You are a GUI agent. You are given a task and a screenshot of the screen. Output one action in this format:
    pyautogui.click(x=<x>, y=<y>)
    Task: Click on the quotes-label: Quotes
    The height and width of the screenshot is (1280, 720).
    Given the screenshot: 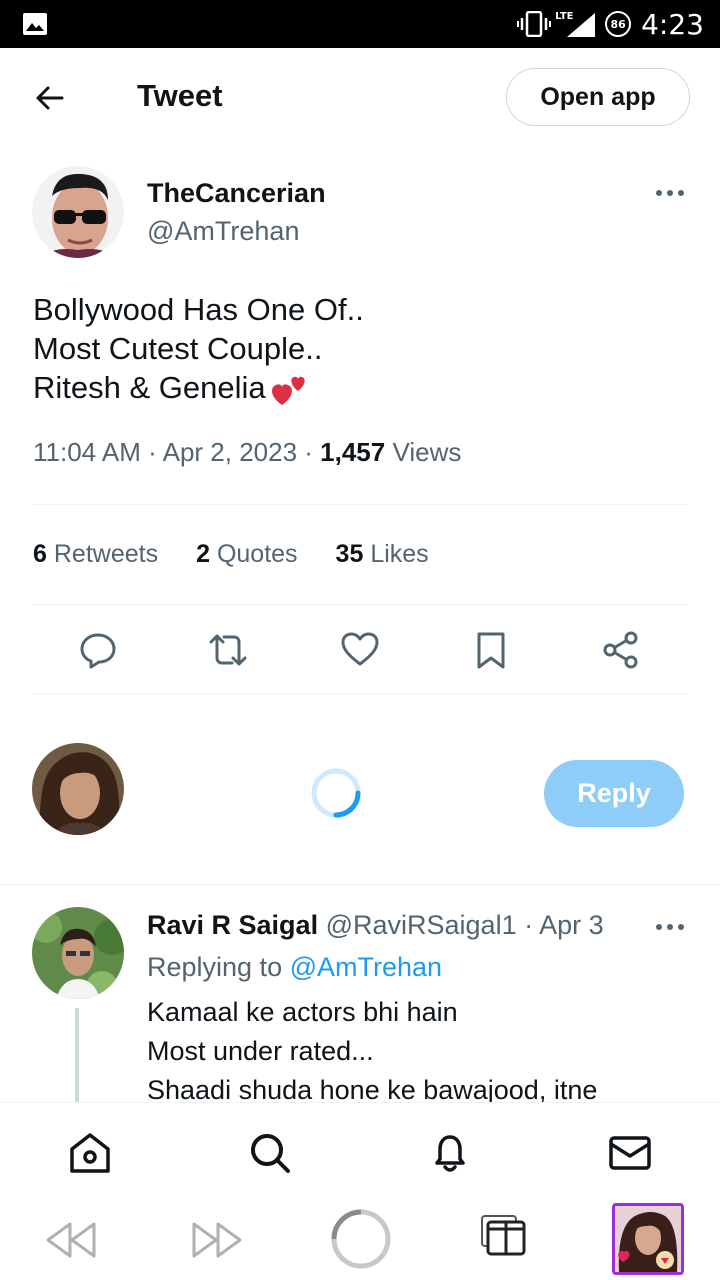 What is the action you would take?
    pyautogui.click(x=257, y=554)
    